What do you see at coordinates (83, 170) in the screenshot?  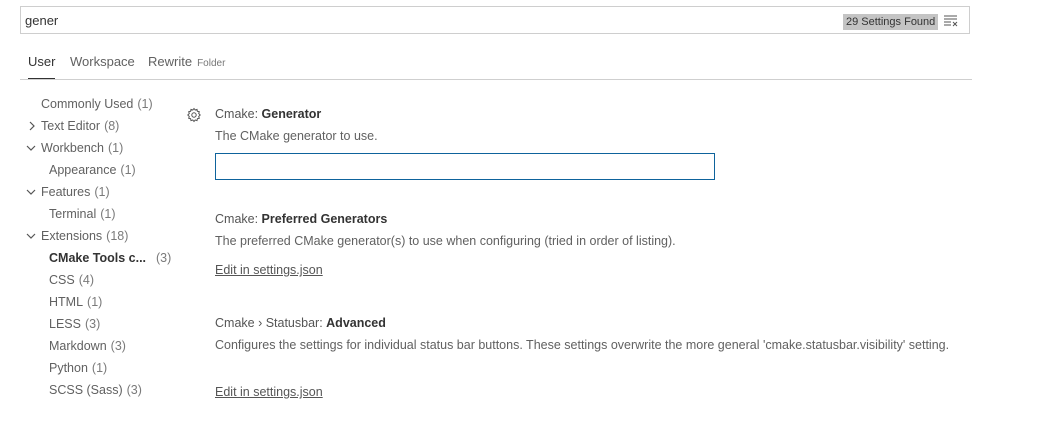 I see `toc-label: Appearance` at bounding box center [83, 170].